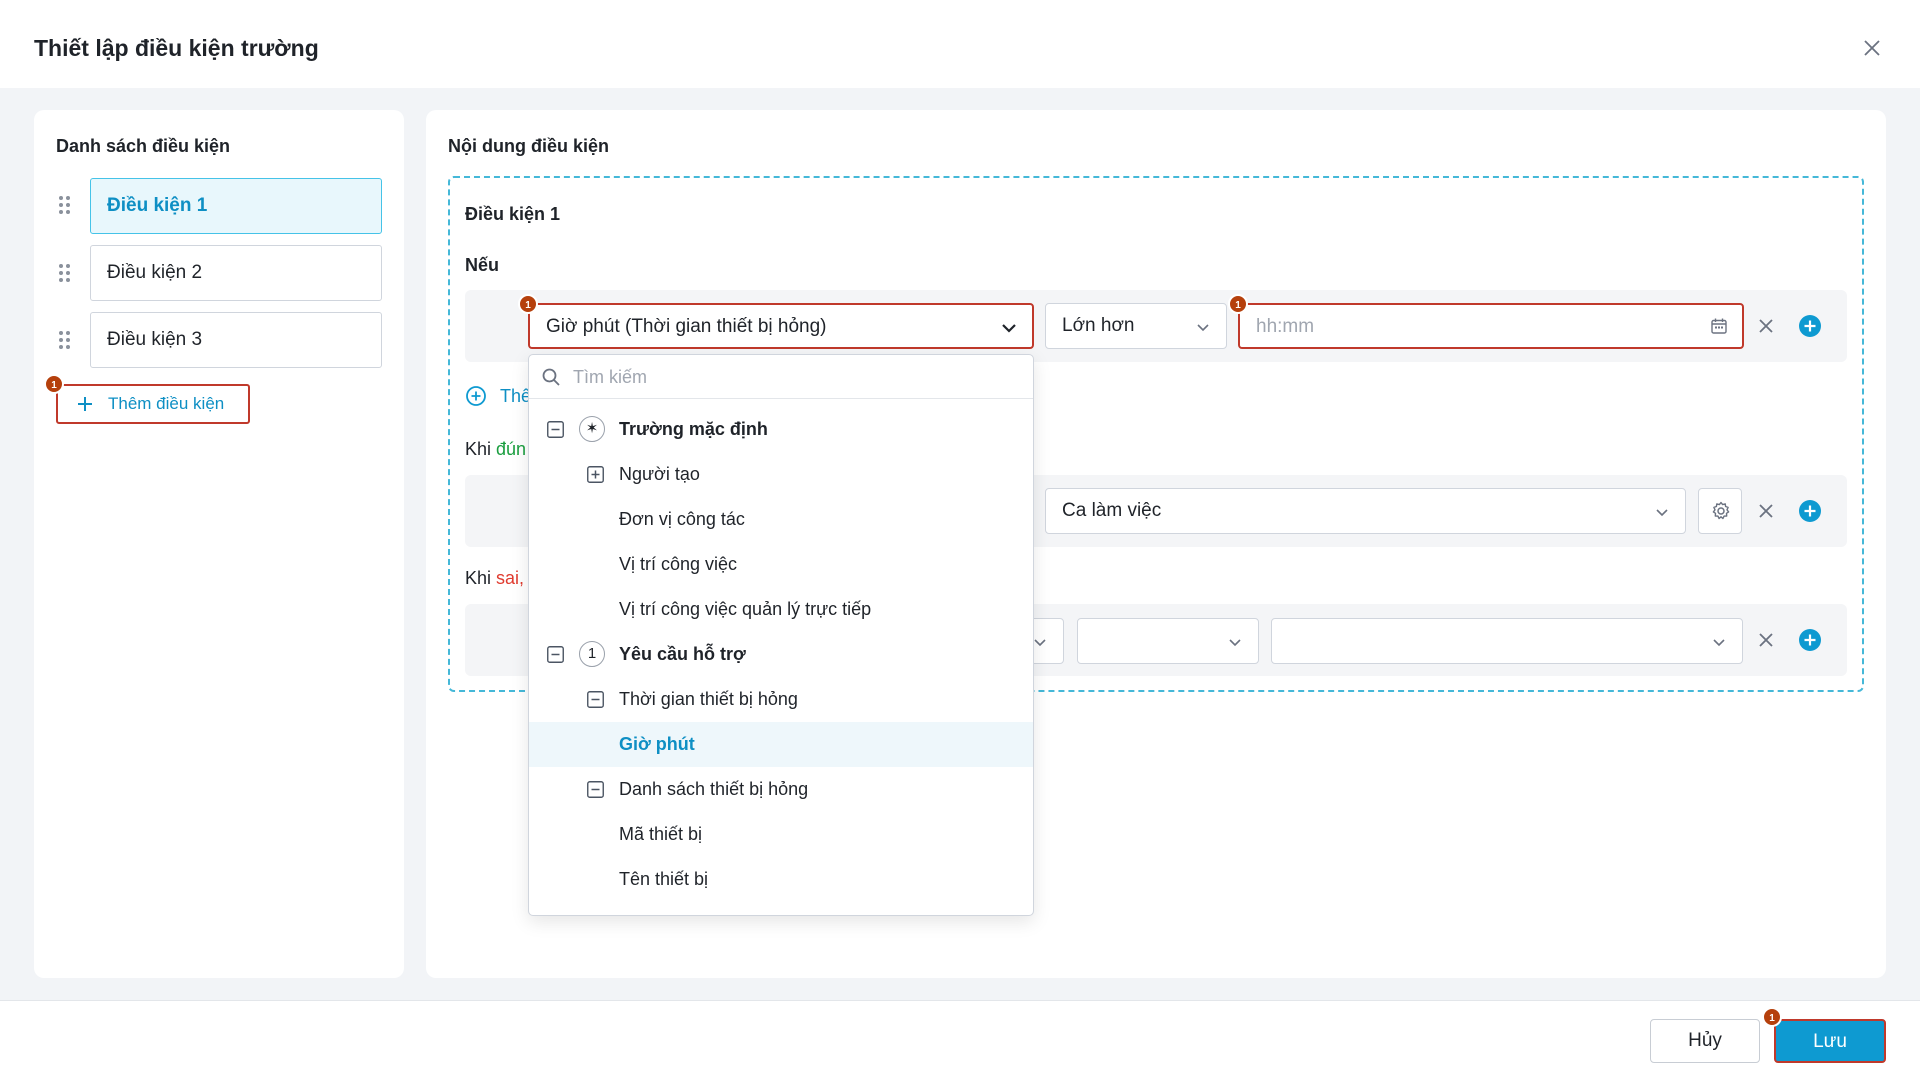  What do you see at coordinates (1872, 48) in the screenshot?
I see `close-icon` at bounding box center [1872, 48].